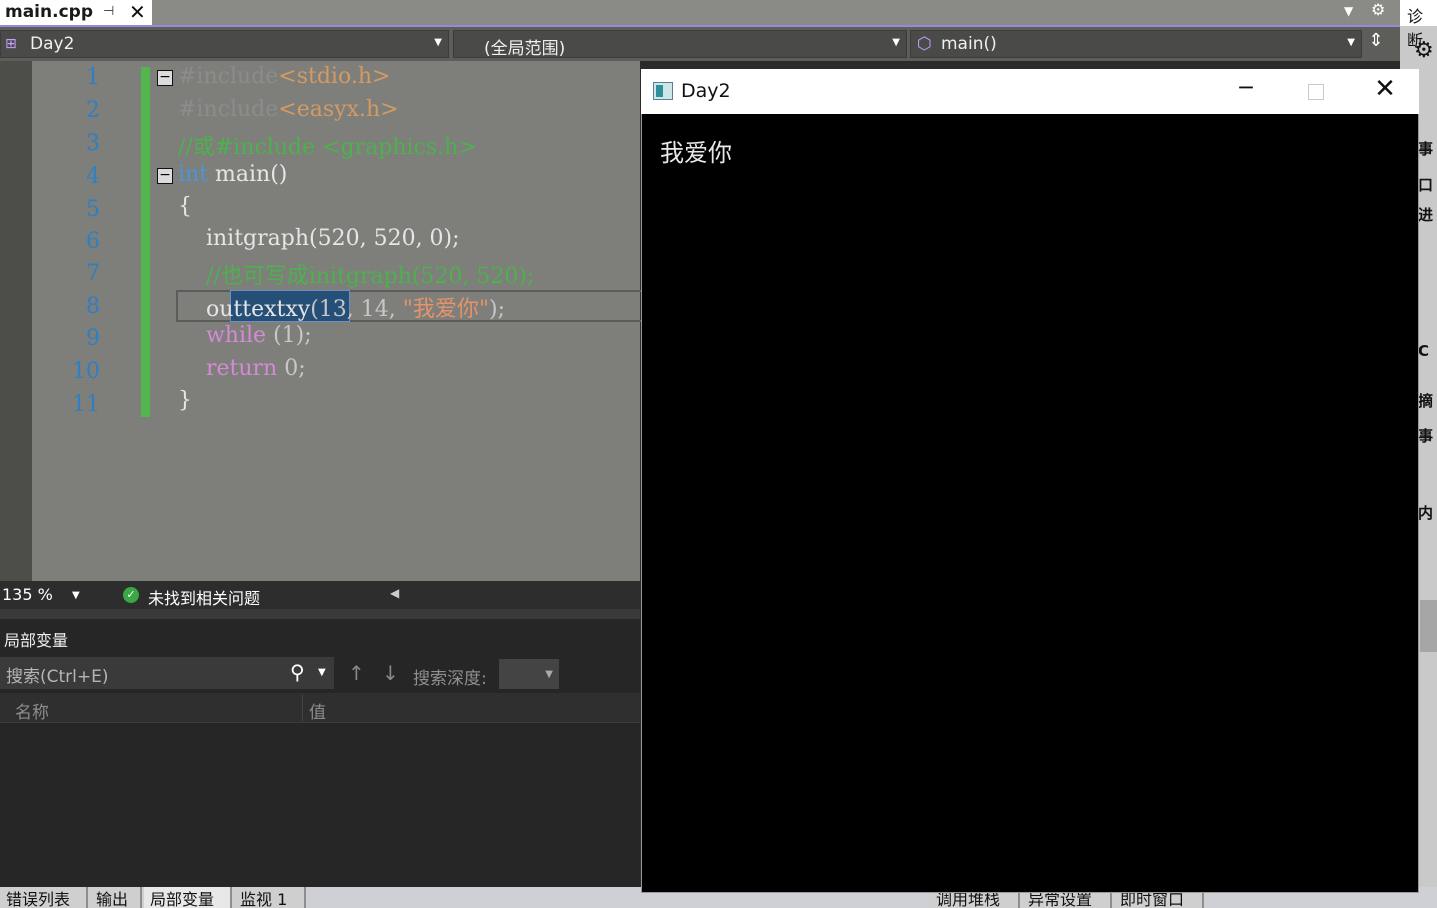 The width and height of the screenshot is (1437, 908). I want to click on member-dropdown: ⬡ main() ▼, so click(1136, 44).